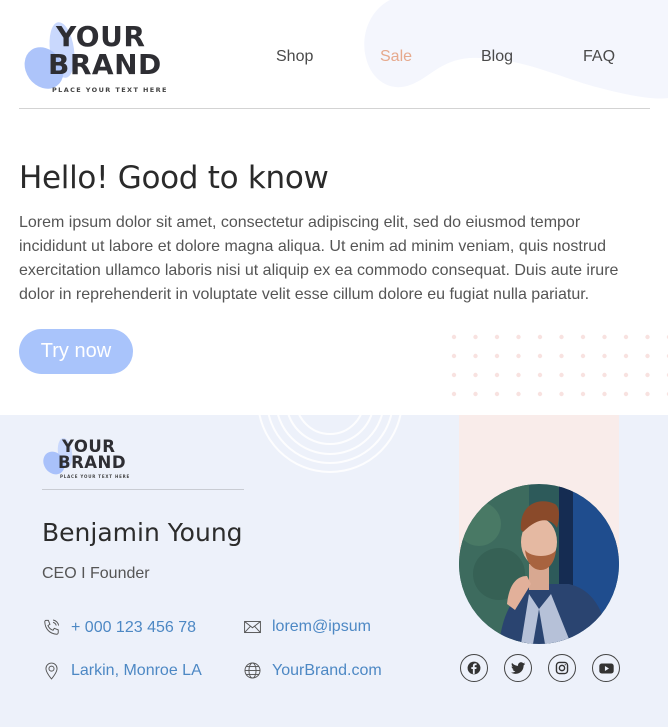 This screenshot has width=668, height=727. Describe the element at coordinates (330, 444) in the screenshot. I see `decorative-rings` at that location.